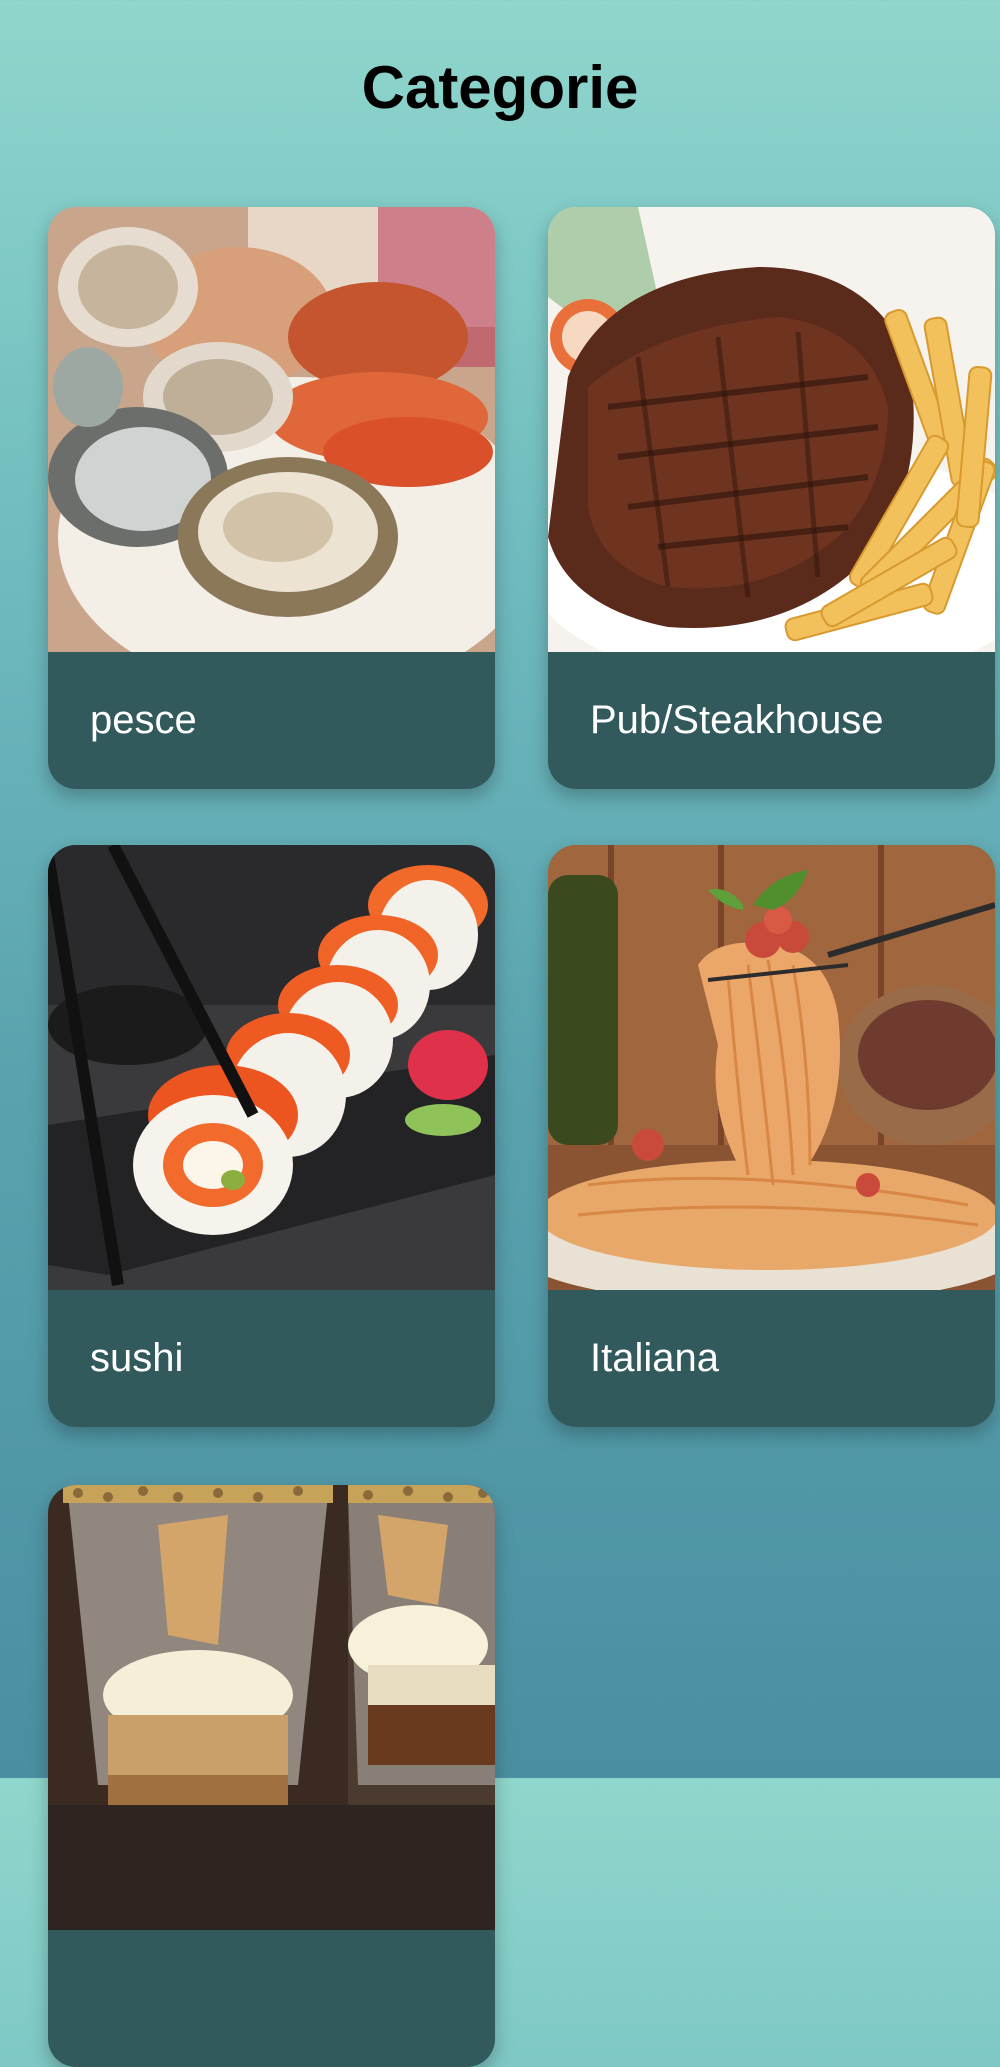 The image size is (1000, 2067). I want to click on seafood-photo, so click(271, 429).